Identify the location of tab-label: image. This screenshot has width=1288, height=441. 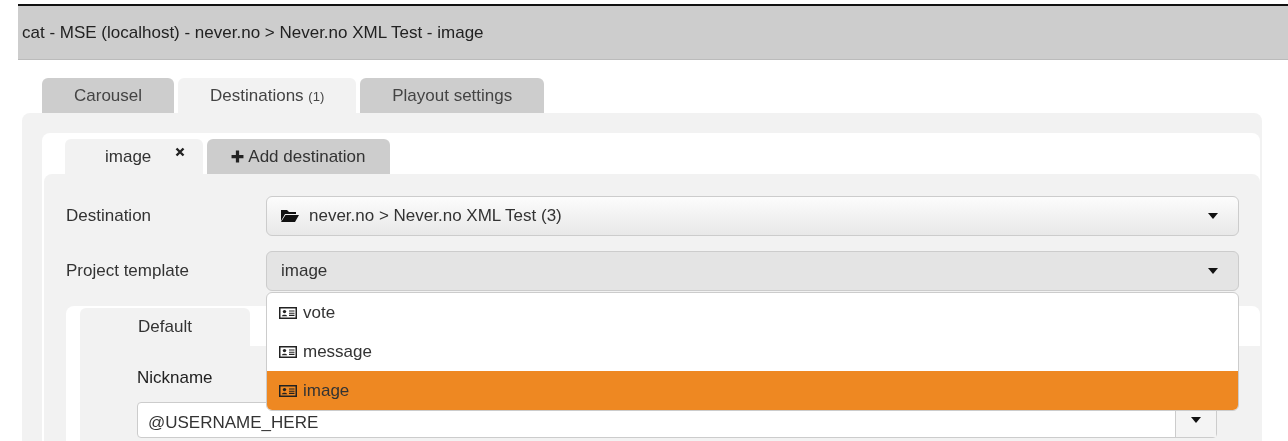
(128, 156).